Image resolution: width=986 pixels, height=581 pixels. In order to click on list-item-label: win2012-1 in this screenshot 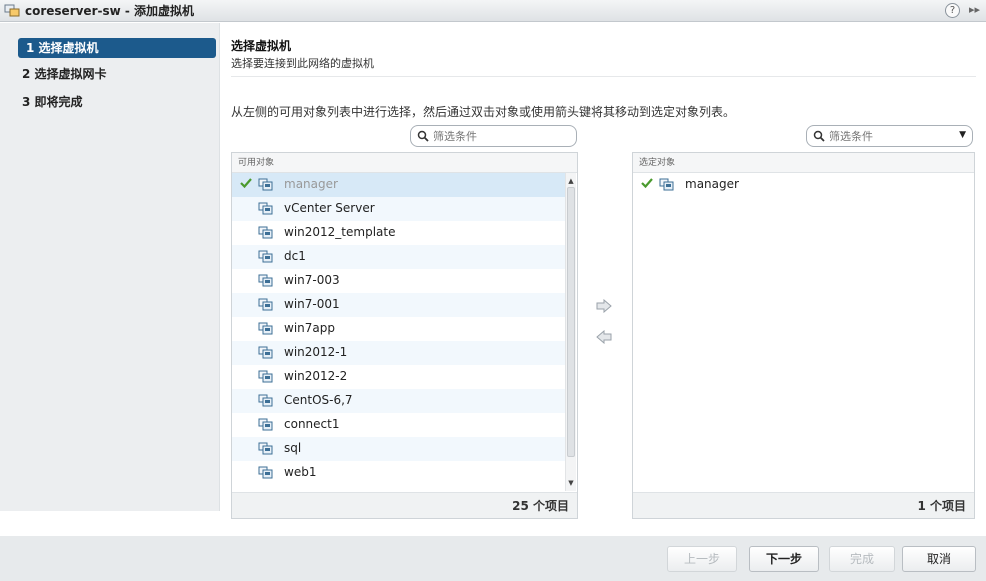, I will do `click(316, 352)`.